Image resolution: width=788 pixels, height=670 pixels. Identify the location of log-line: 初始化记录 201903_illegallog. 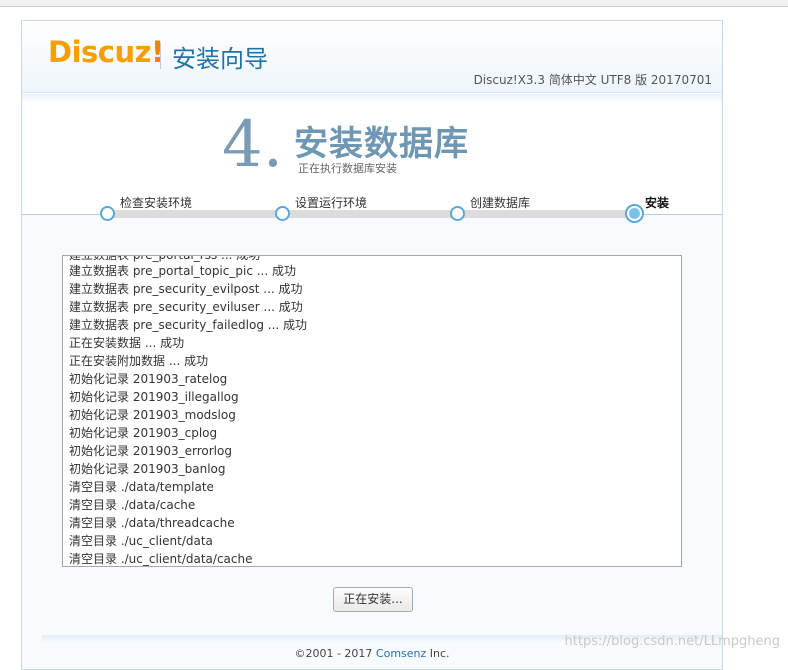
(154, 397).